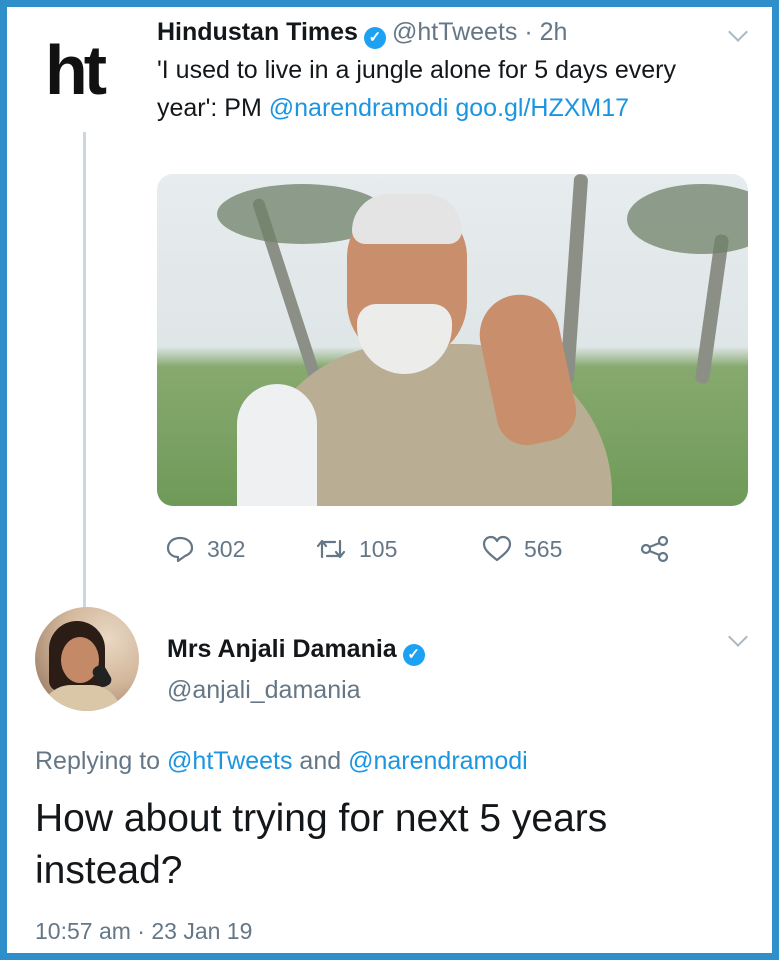  Describe the element at coordinates (654, 549) in the screenshot. I see `share-icon` at that location.